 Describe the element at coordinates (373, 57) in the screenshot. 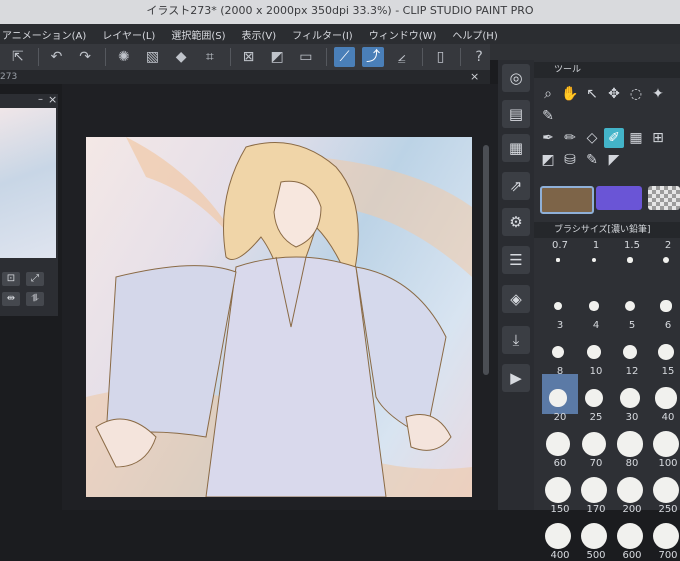

I see `snap-special-ruler-icon: ⤴` at that location.